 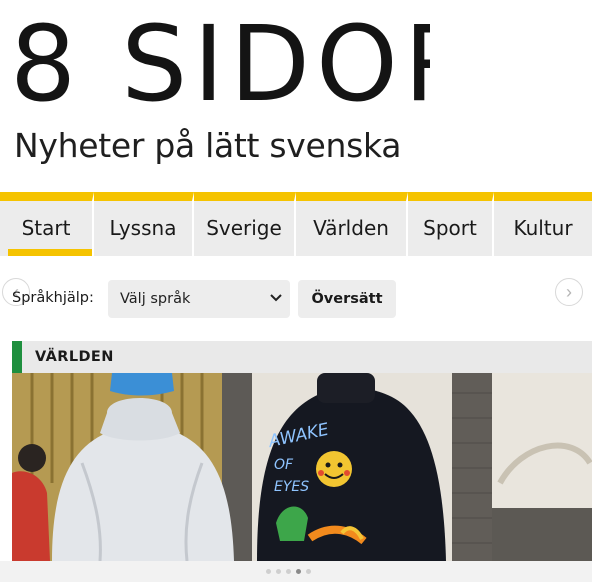 I want to click on site-tagline: Nyheter på lätt svenska, so click(x=208, y=145).